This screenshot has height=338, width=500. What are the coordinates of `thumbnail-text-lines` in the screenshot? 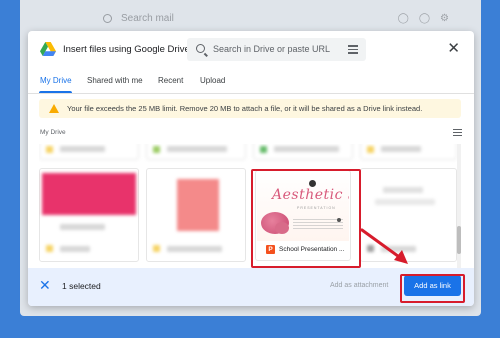 It's located at (318, 224).